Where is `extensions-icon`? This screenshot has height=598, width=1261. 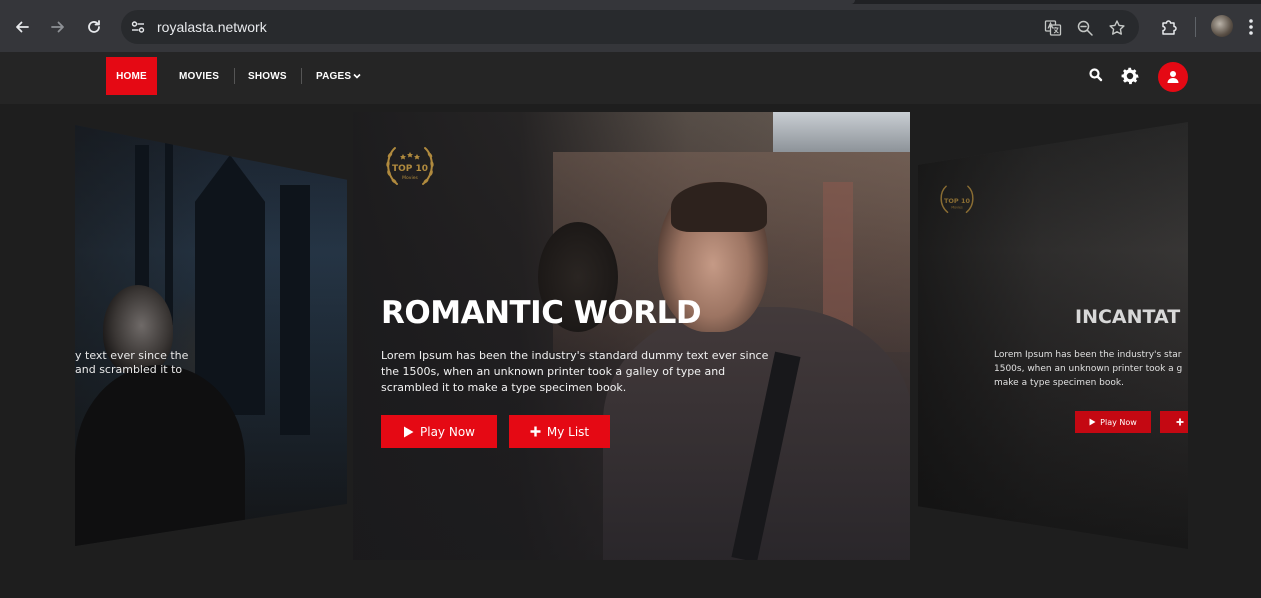 extensions-icon is located at coordinates (1169, 27).